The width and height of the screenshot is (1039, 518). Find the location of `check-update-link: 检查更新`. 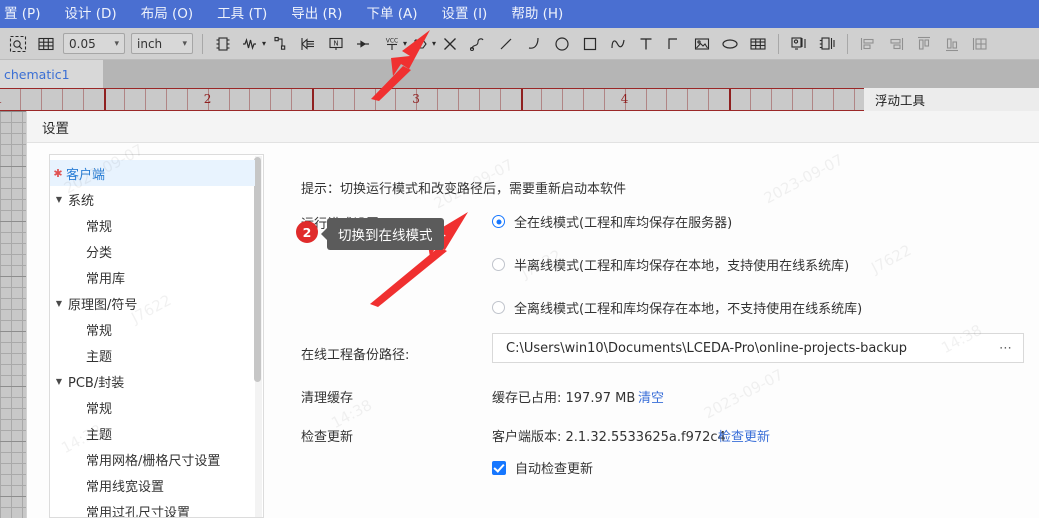

check-update-link: 检查更新 is located at coordinates (744, 435).